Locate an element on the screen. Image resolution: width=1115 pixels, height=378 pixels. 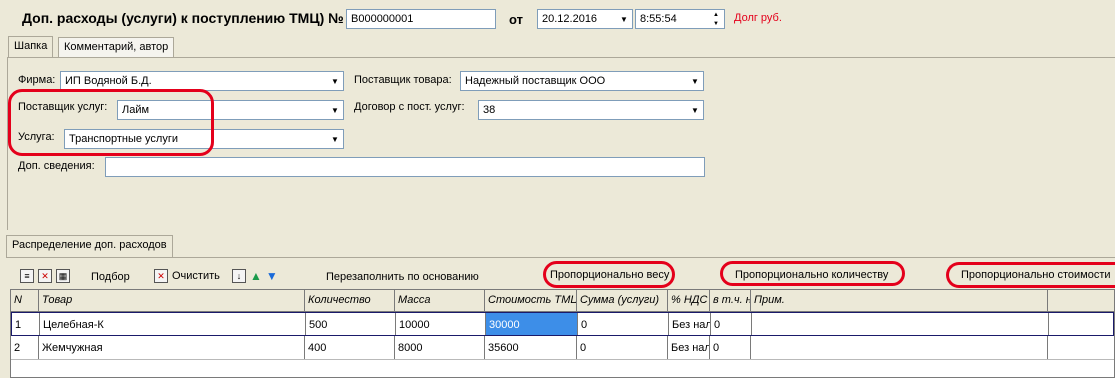
time-field: 8:55:54 ▲ ▼ is located at coordinates (680, 19).